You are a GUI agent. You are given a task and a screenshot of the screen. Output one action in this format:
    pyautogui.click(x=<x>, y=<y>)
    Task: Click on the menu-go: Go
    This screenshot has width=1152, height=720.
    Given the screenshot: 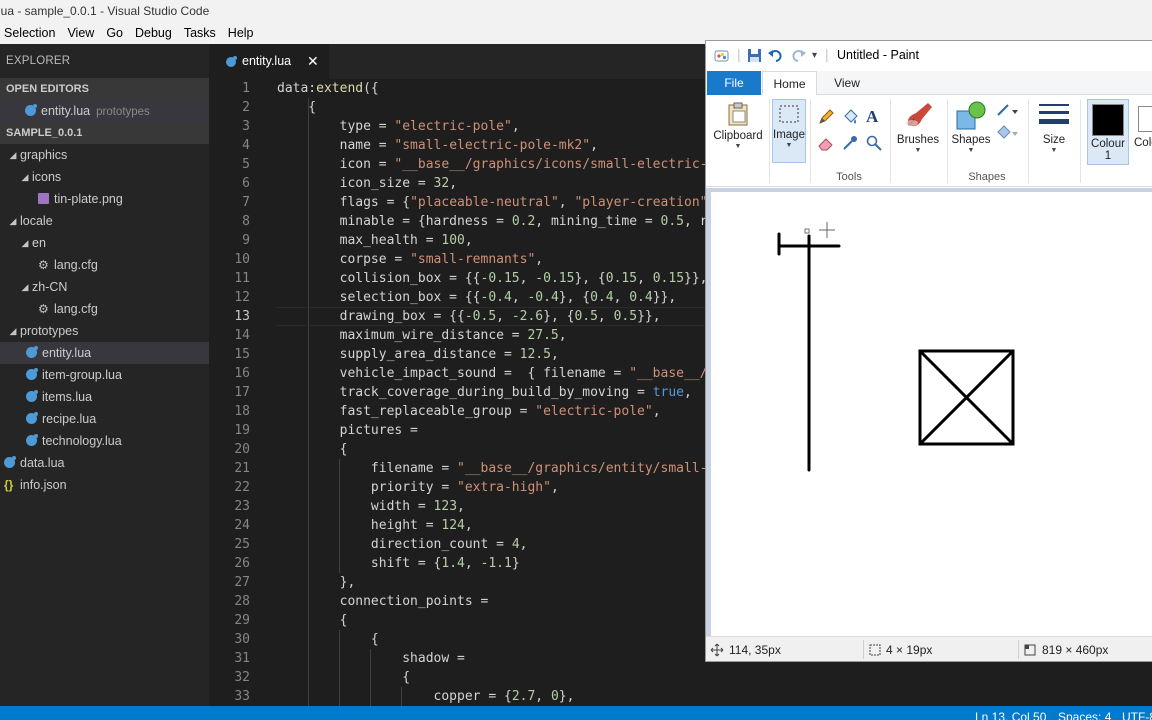 What is the action you would take?
    pyautogui.click(x=114, y=33)
    